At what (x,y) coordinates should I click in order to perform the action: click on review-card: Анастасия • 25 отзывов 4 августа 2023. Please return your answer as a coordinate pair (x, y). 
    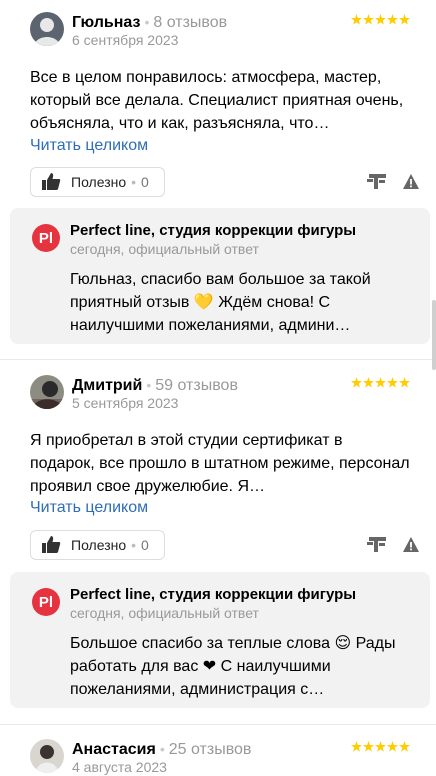
    Looking at the image, I should click on (218, 752).